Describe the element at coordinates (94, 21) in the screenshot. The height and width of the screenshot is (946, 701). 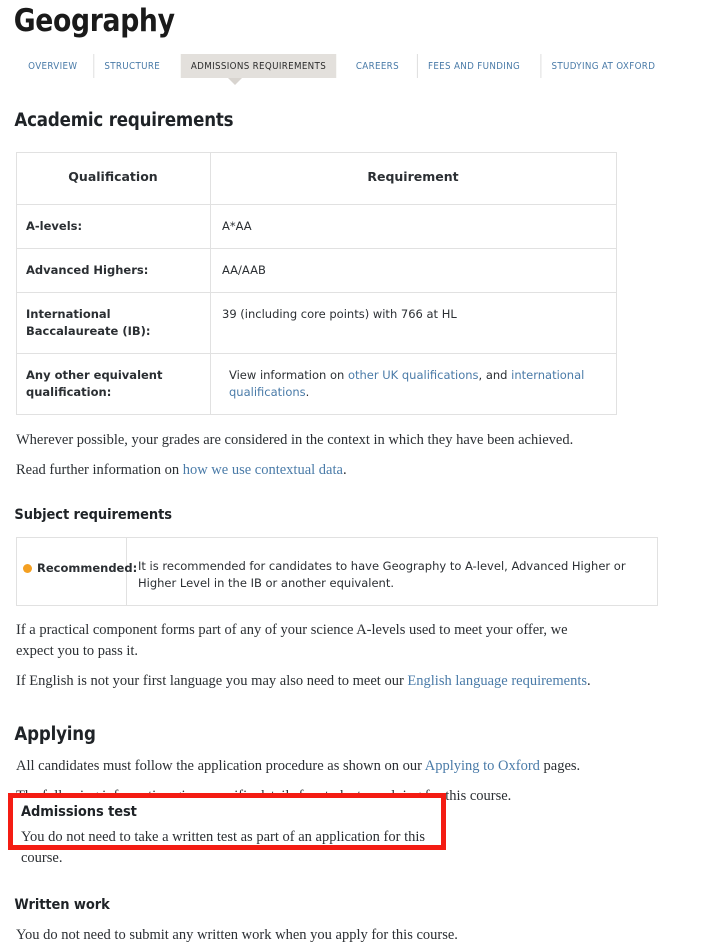
I see `page-title: Geography` at that location.